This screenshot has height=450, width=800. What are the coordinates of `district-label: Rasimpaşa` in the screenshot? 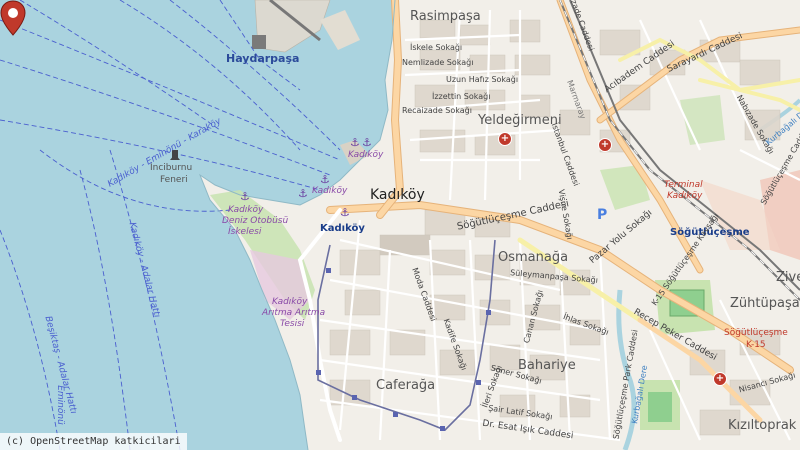 It's located at (445, 16).